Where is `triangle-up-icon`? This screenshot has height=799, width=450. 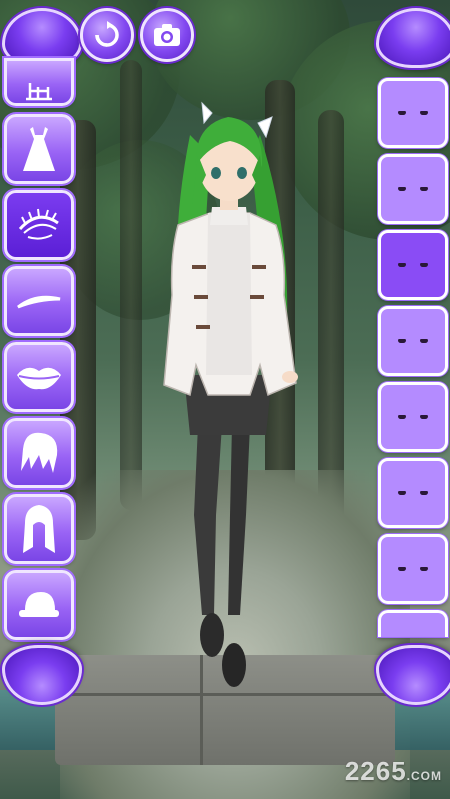
triangle-up-icon is located at coordinates (39, 35).